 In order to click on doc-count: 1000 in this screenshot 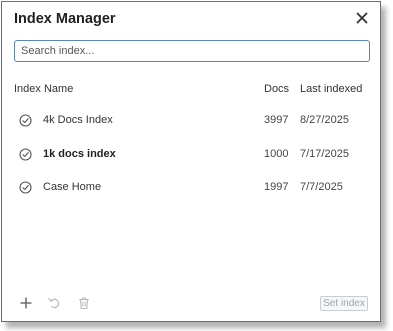, I will do `click(276, 154)`.